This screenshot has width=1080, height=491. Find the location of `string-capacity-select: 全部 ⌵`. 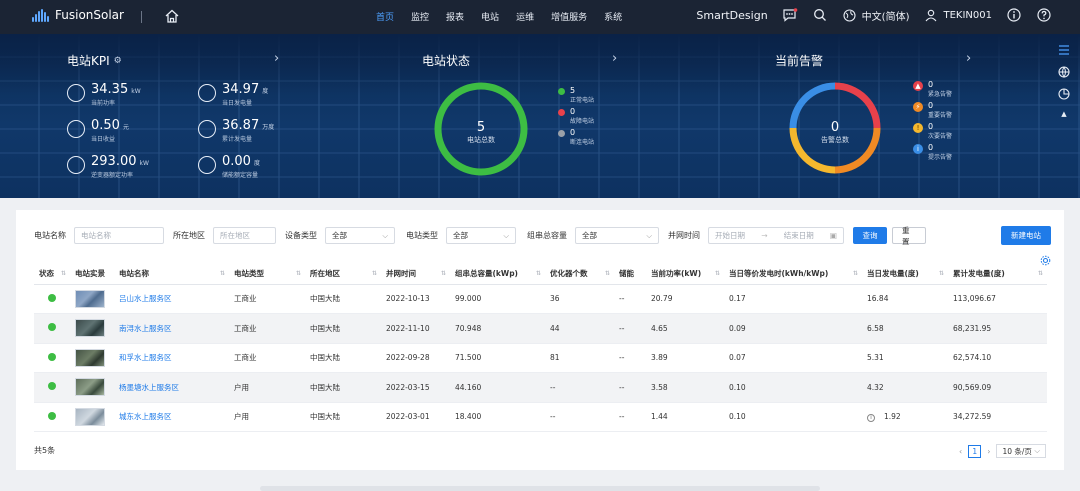

string-capacity-select: 全部 ⌵ is located at coordinates (617, 235).